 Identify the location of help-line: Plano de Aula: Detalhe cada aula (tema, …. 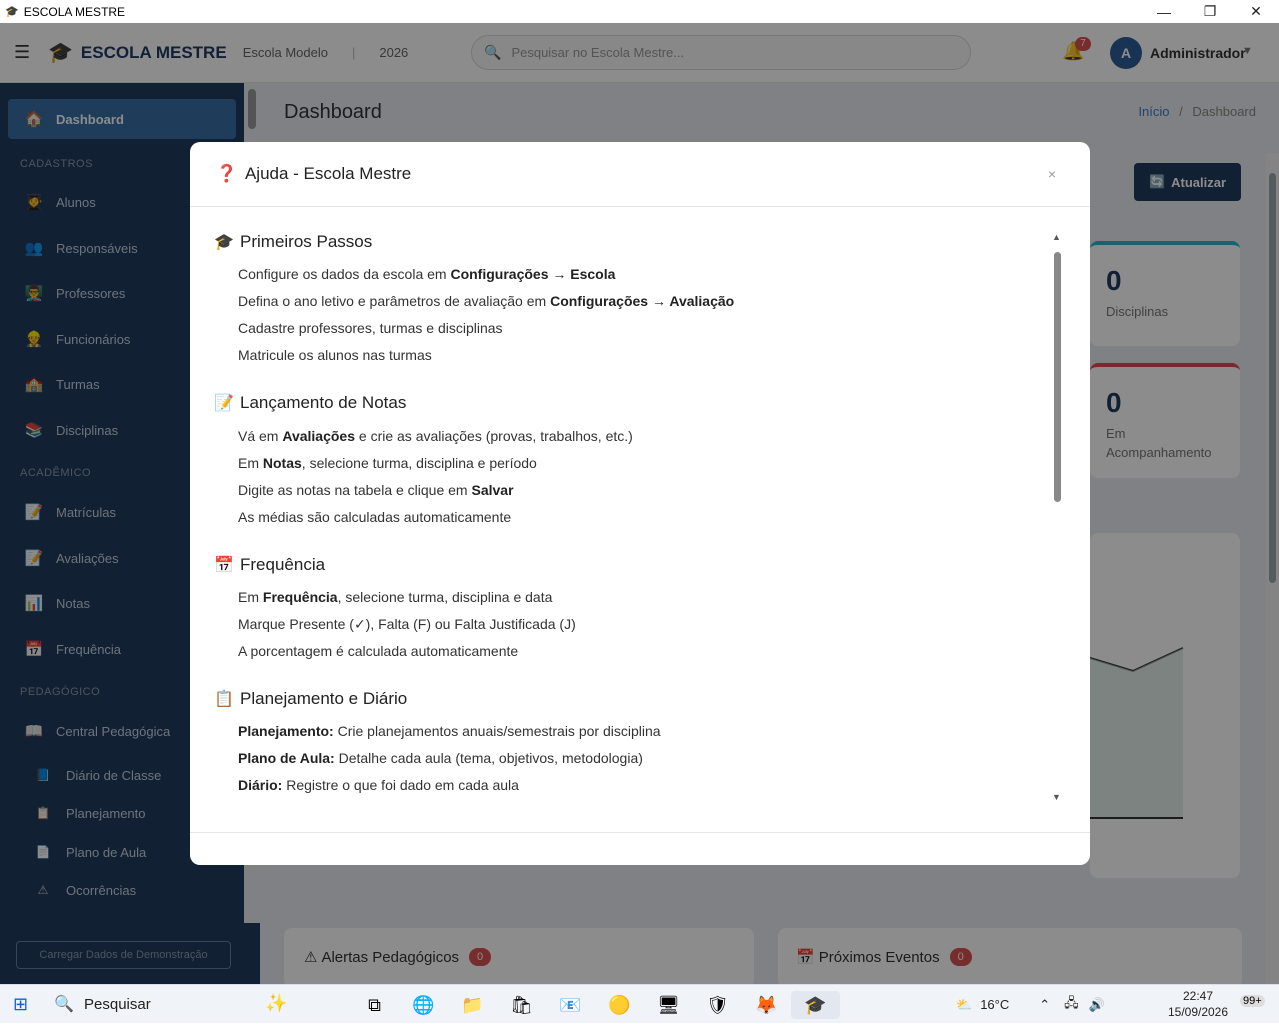
(440, 758).